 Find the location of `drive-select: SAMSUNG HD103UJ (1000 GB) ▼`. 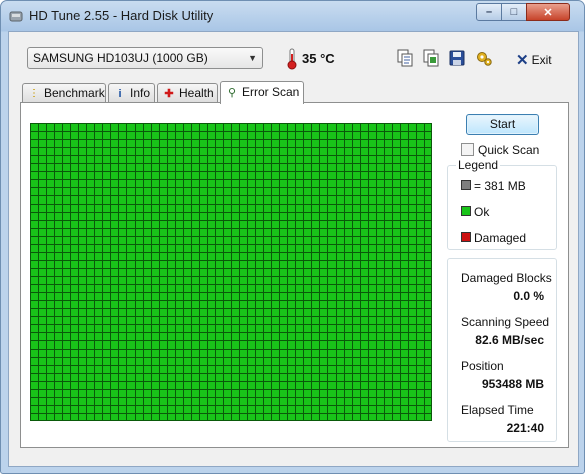

drive-select: SAMSUNG HD103UJ (1000 GB) ▼ is located at coordinates (145, 58).